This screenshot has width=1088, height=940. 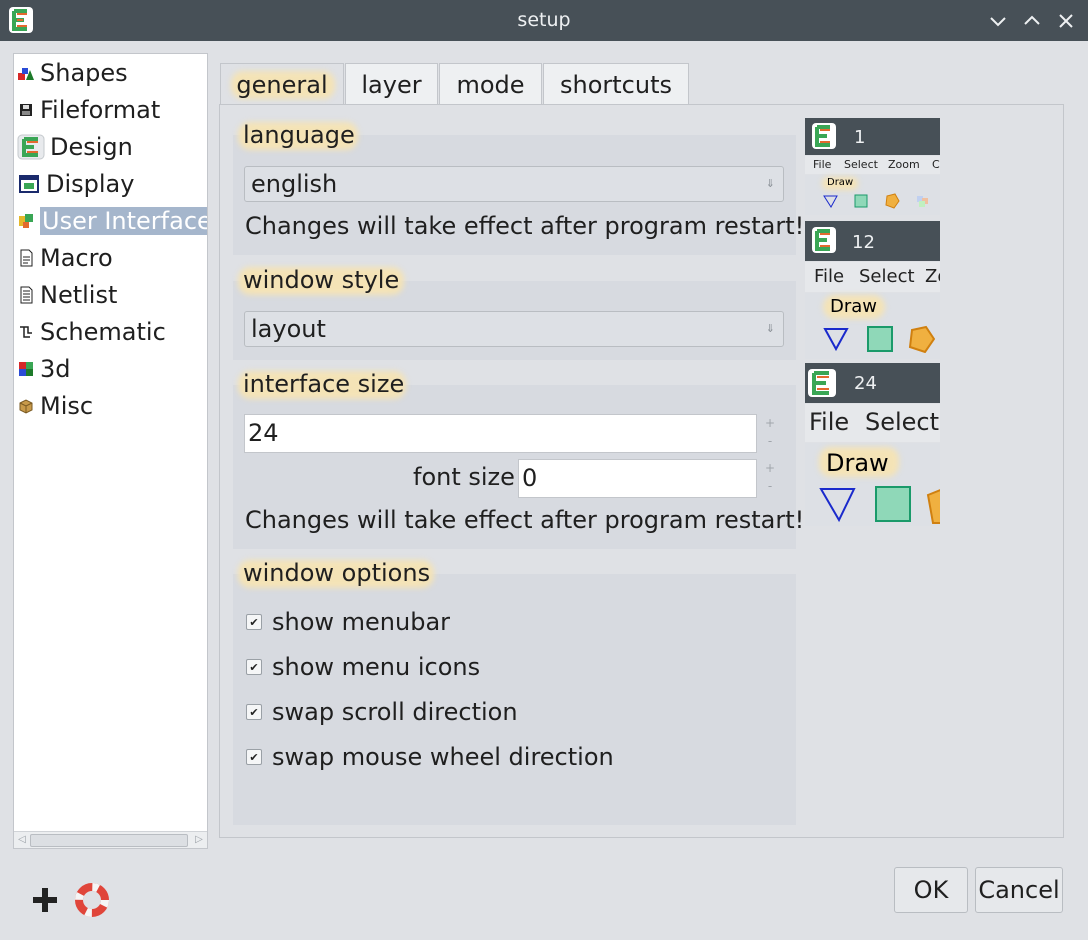 I want to click on preview-size-1: 1 File Select Zoom C Draw, so click(x=872, y=168).